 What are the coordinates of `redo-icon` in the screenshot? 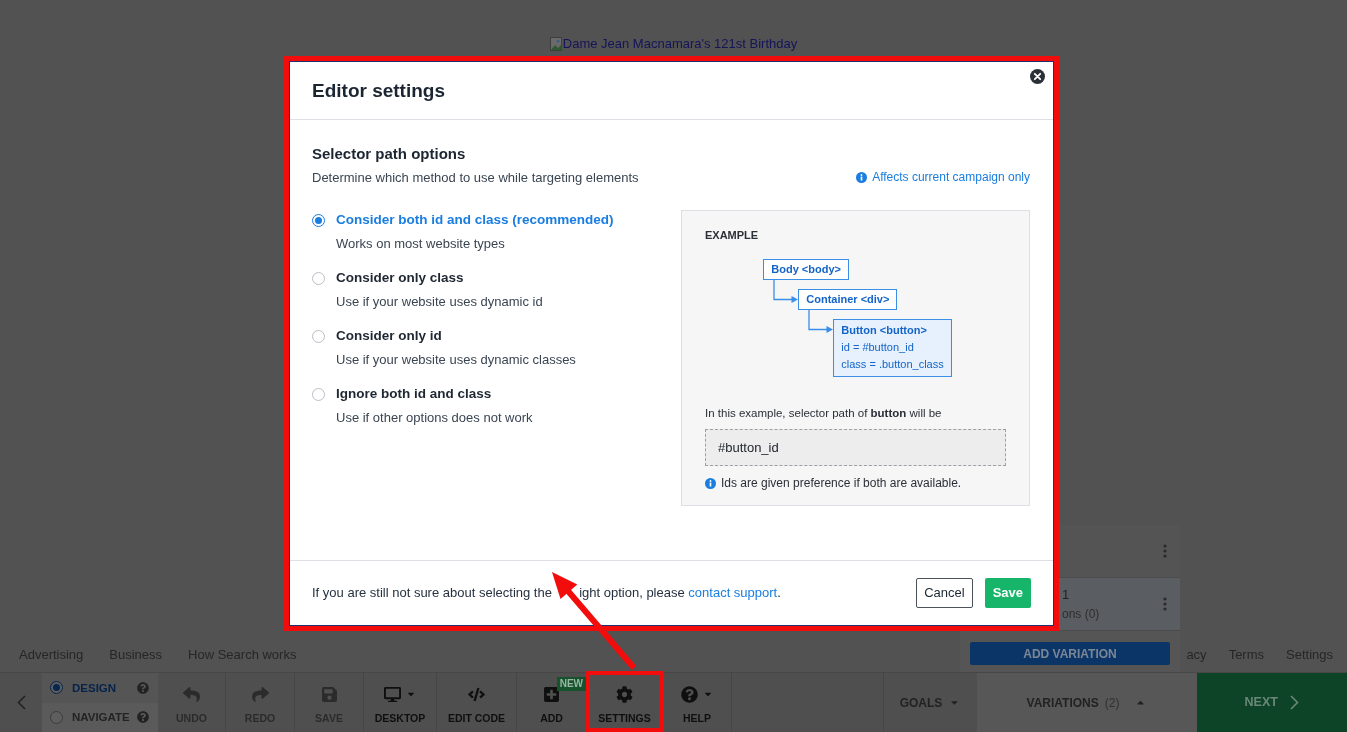 It's located at (260, 694).